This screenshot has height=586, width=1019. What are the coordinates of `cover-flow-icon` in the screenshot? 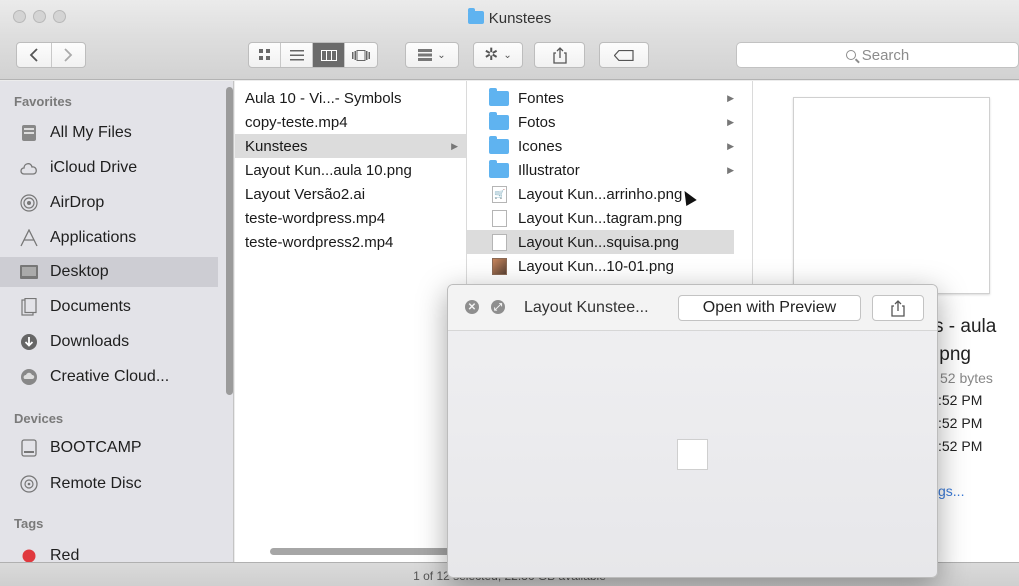 It's located at (361, 55).